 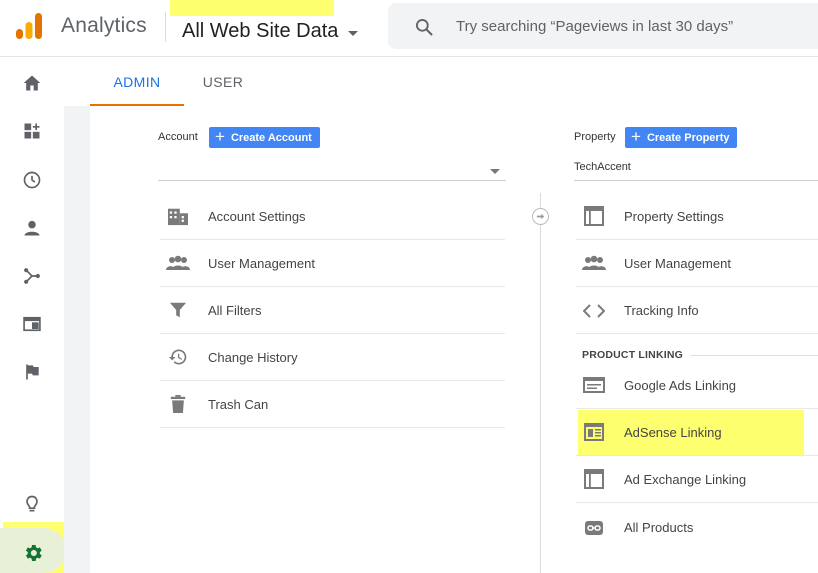 What do you see at coordinates (32, 324) in the screenshot?
I see `behavior-icon` at bounding box center [32, 324].